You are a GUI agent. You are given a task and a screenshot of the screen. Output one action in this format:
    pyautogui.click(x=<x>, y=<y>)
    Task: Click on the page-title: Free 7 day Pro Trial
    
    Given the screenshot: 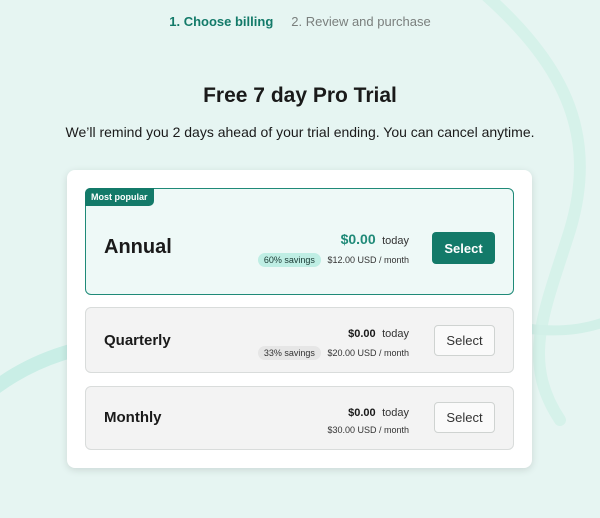 What is the action you would take?
    pyautogui.click(x=300, y=95)
    